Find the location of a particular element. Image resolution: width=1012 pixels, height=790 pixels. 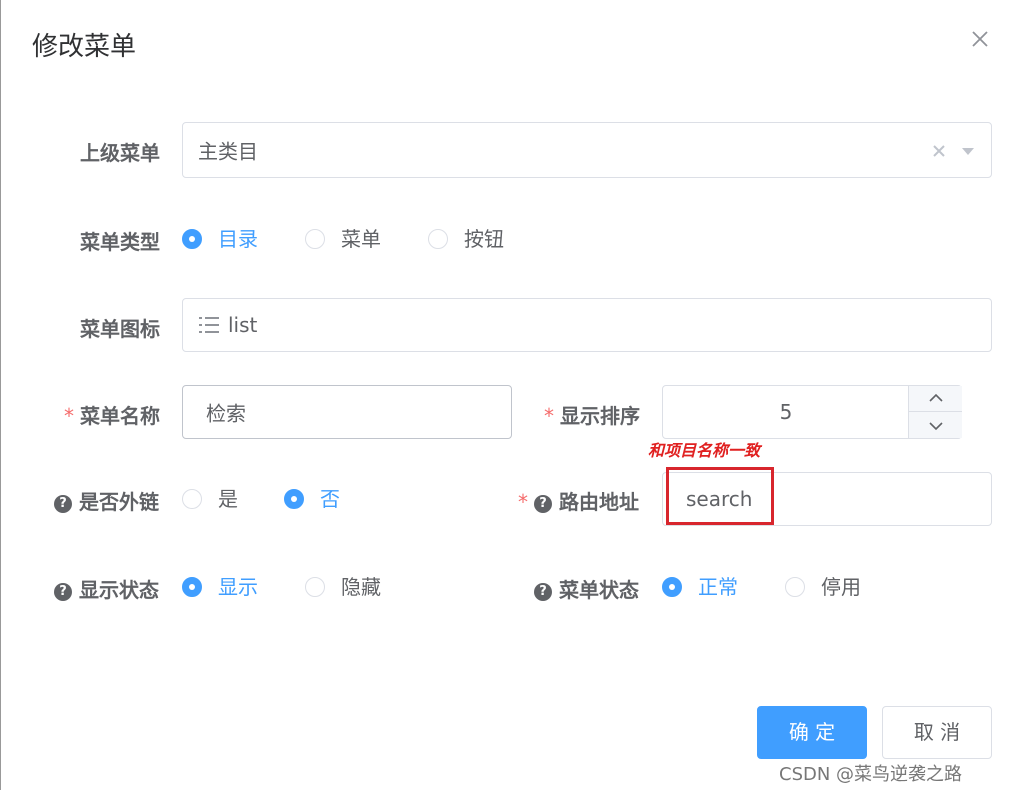

confirm-button: 确 定 is located at coordinates (812, 732).